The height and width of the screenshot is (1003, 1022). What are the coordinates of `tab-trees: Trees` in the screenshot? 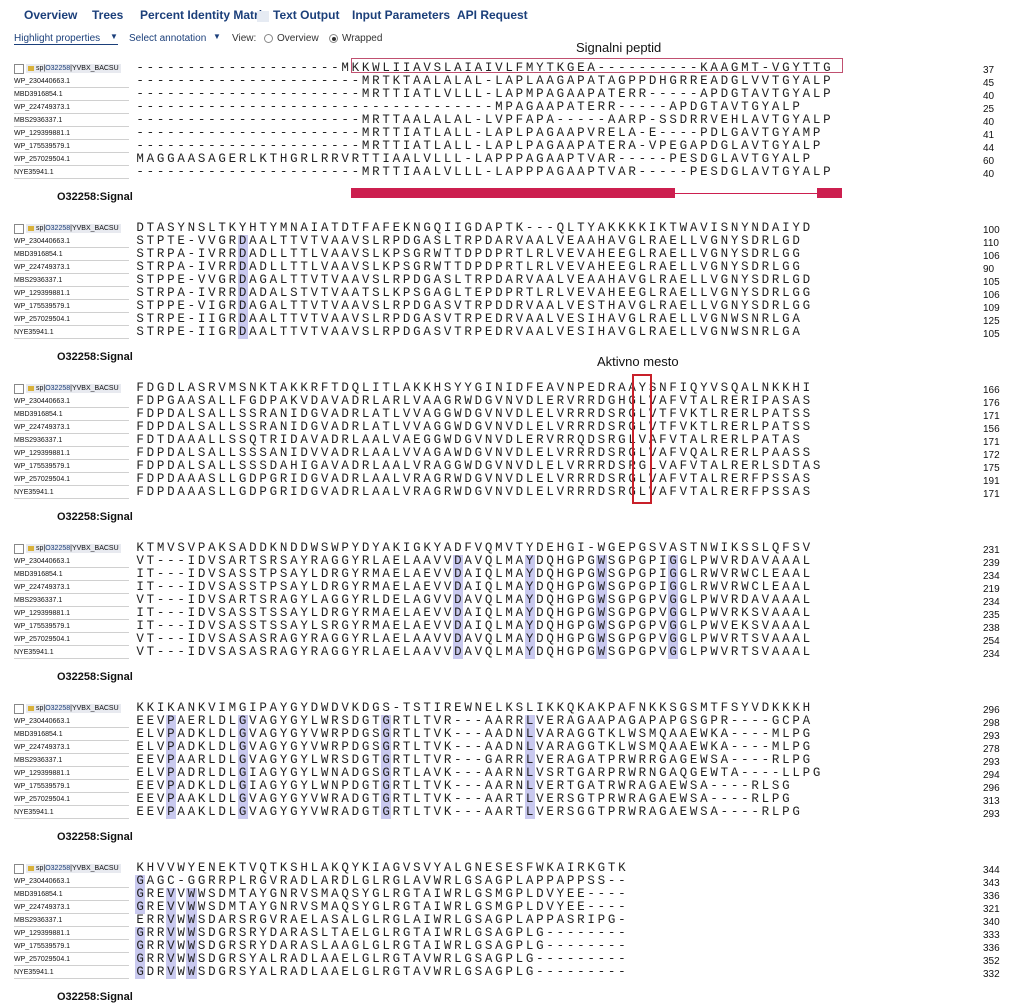 It's located at (107, 15).